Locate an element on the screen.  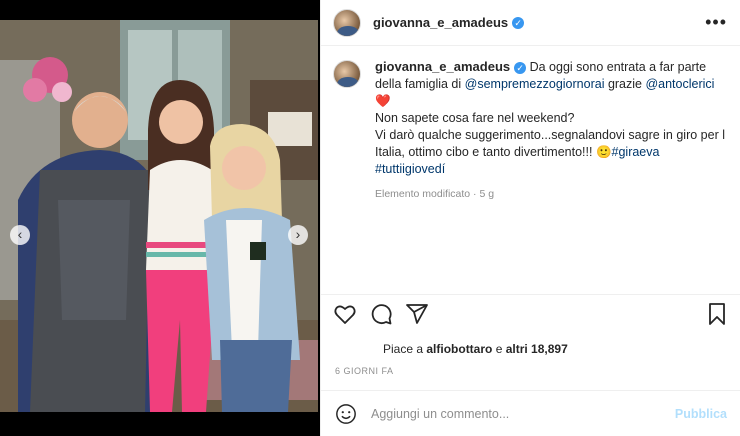
caption-line2: Non sapete cosa fare nel weekend? is located at coordinates (475, 118).